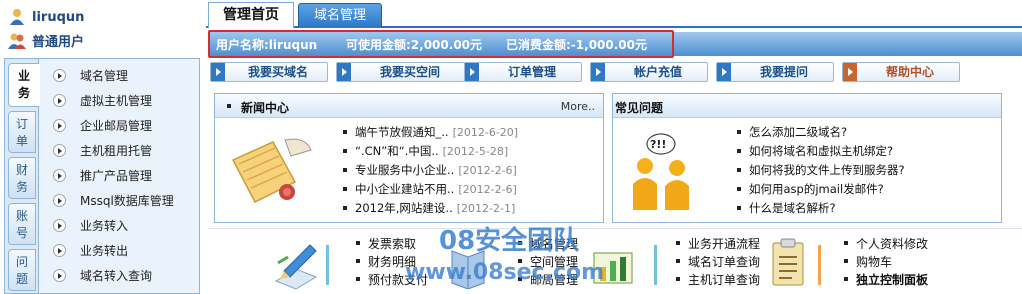 Image resolution: width=1022 pixels, height=294 pixels. What do you see at coordinates (718, 262) in the screenshot?
I see `domain-order-query-link: 域名订单查询` at bounding box center [718, 262].